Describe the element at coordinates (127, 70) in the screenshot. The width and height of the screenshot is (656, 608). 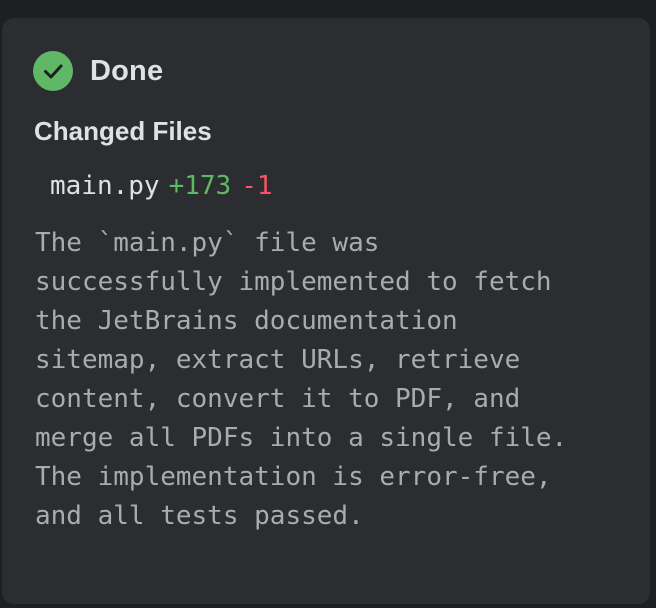
I see `status-label: Done` at that location.